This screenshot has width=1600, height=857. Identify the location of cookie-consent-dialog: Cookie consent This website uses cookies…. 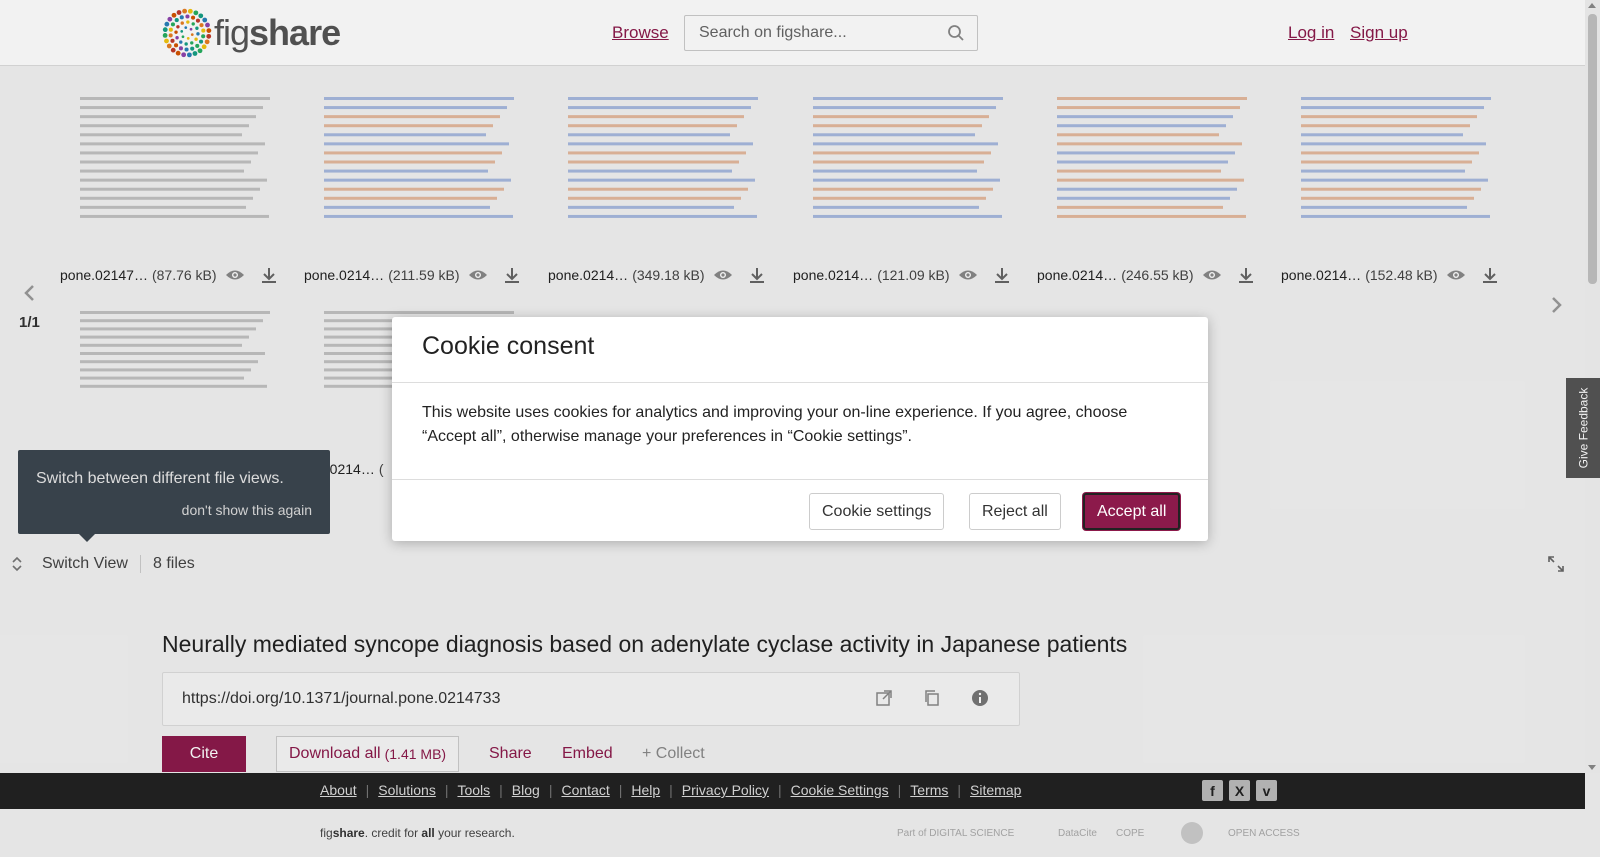
(800, 429).